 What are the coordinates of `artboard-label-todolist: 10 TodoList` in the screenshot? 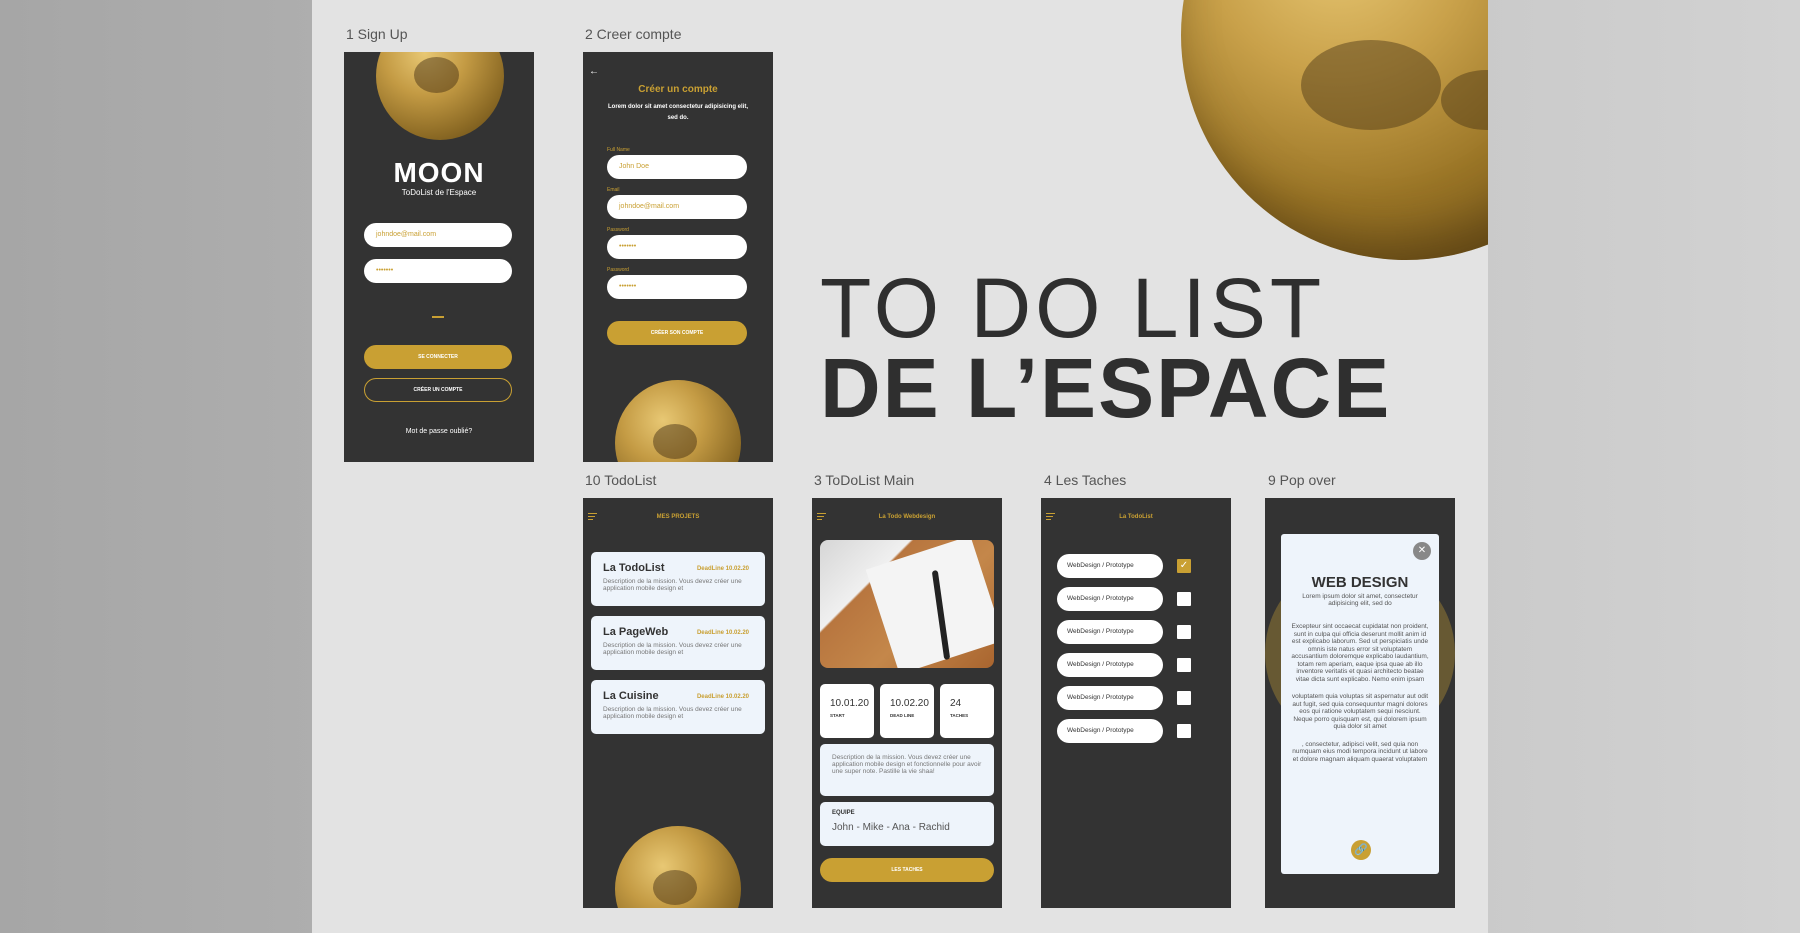 It's located at (621, 480).